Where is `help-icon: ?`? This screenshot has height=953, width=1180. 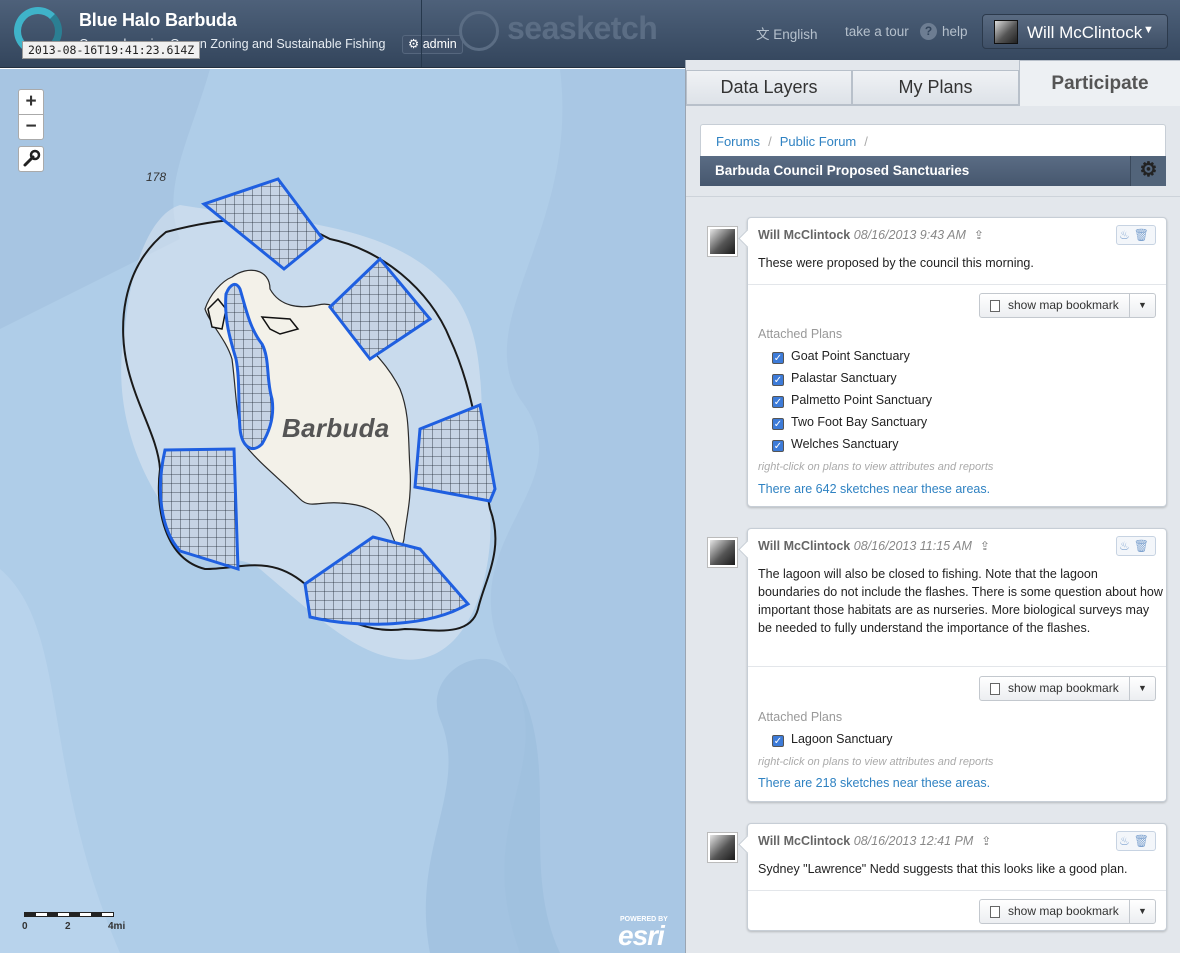 help-icon: ? is located at coordinates (928, 31).